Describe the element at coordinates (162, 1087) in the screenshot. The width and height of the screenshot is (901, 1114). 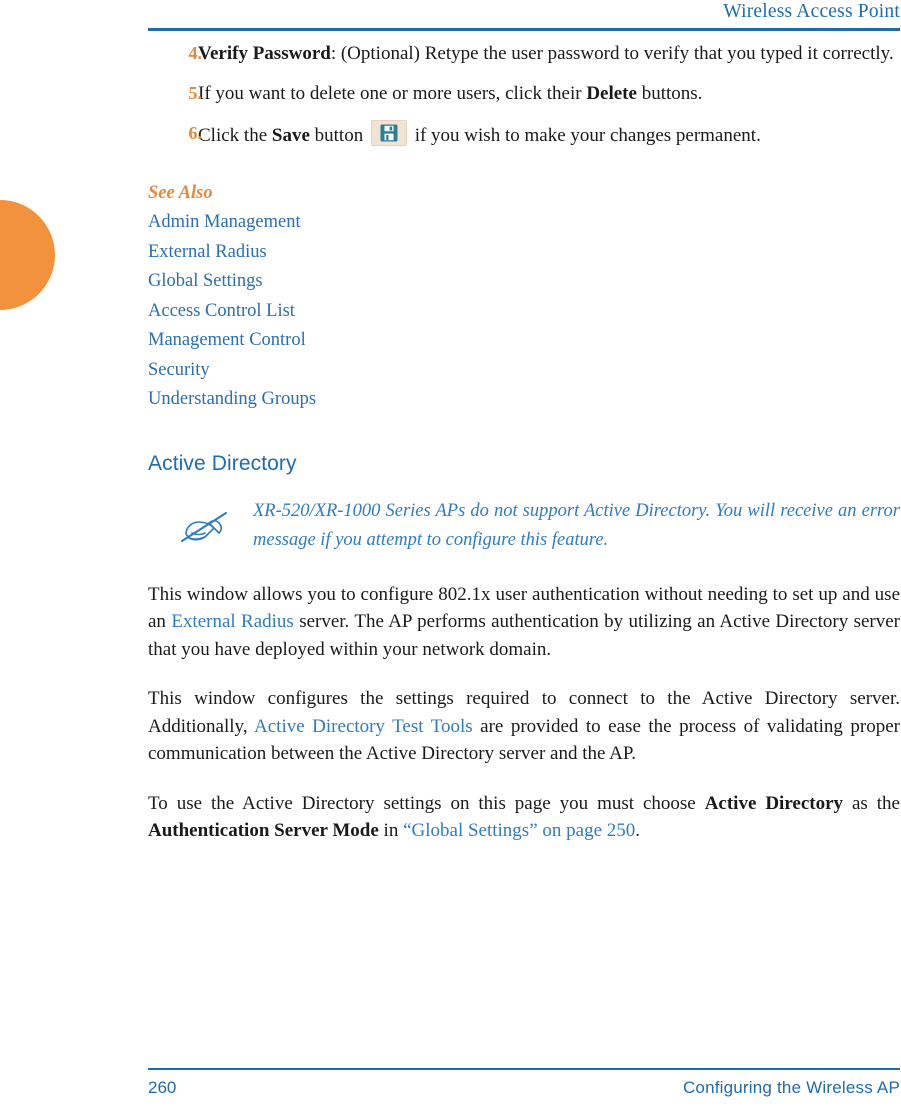
I see `footer-page-number: 260` at that location.